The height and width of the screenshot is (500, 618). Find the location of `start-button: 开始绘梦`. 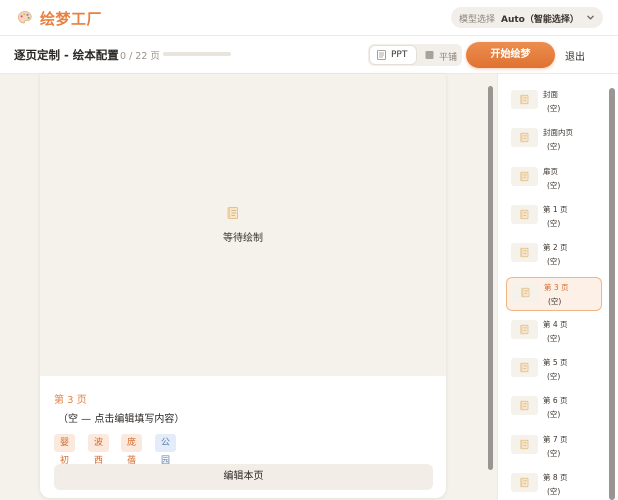

start-button: 开始绘梦 is located at coordinates (510, 55).